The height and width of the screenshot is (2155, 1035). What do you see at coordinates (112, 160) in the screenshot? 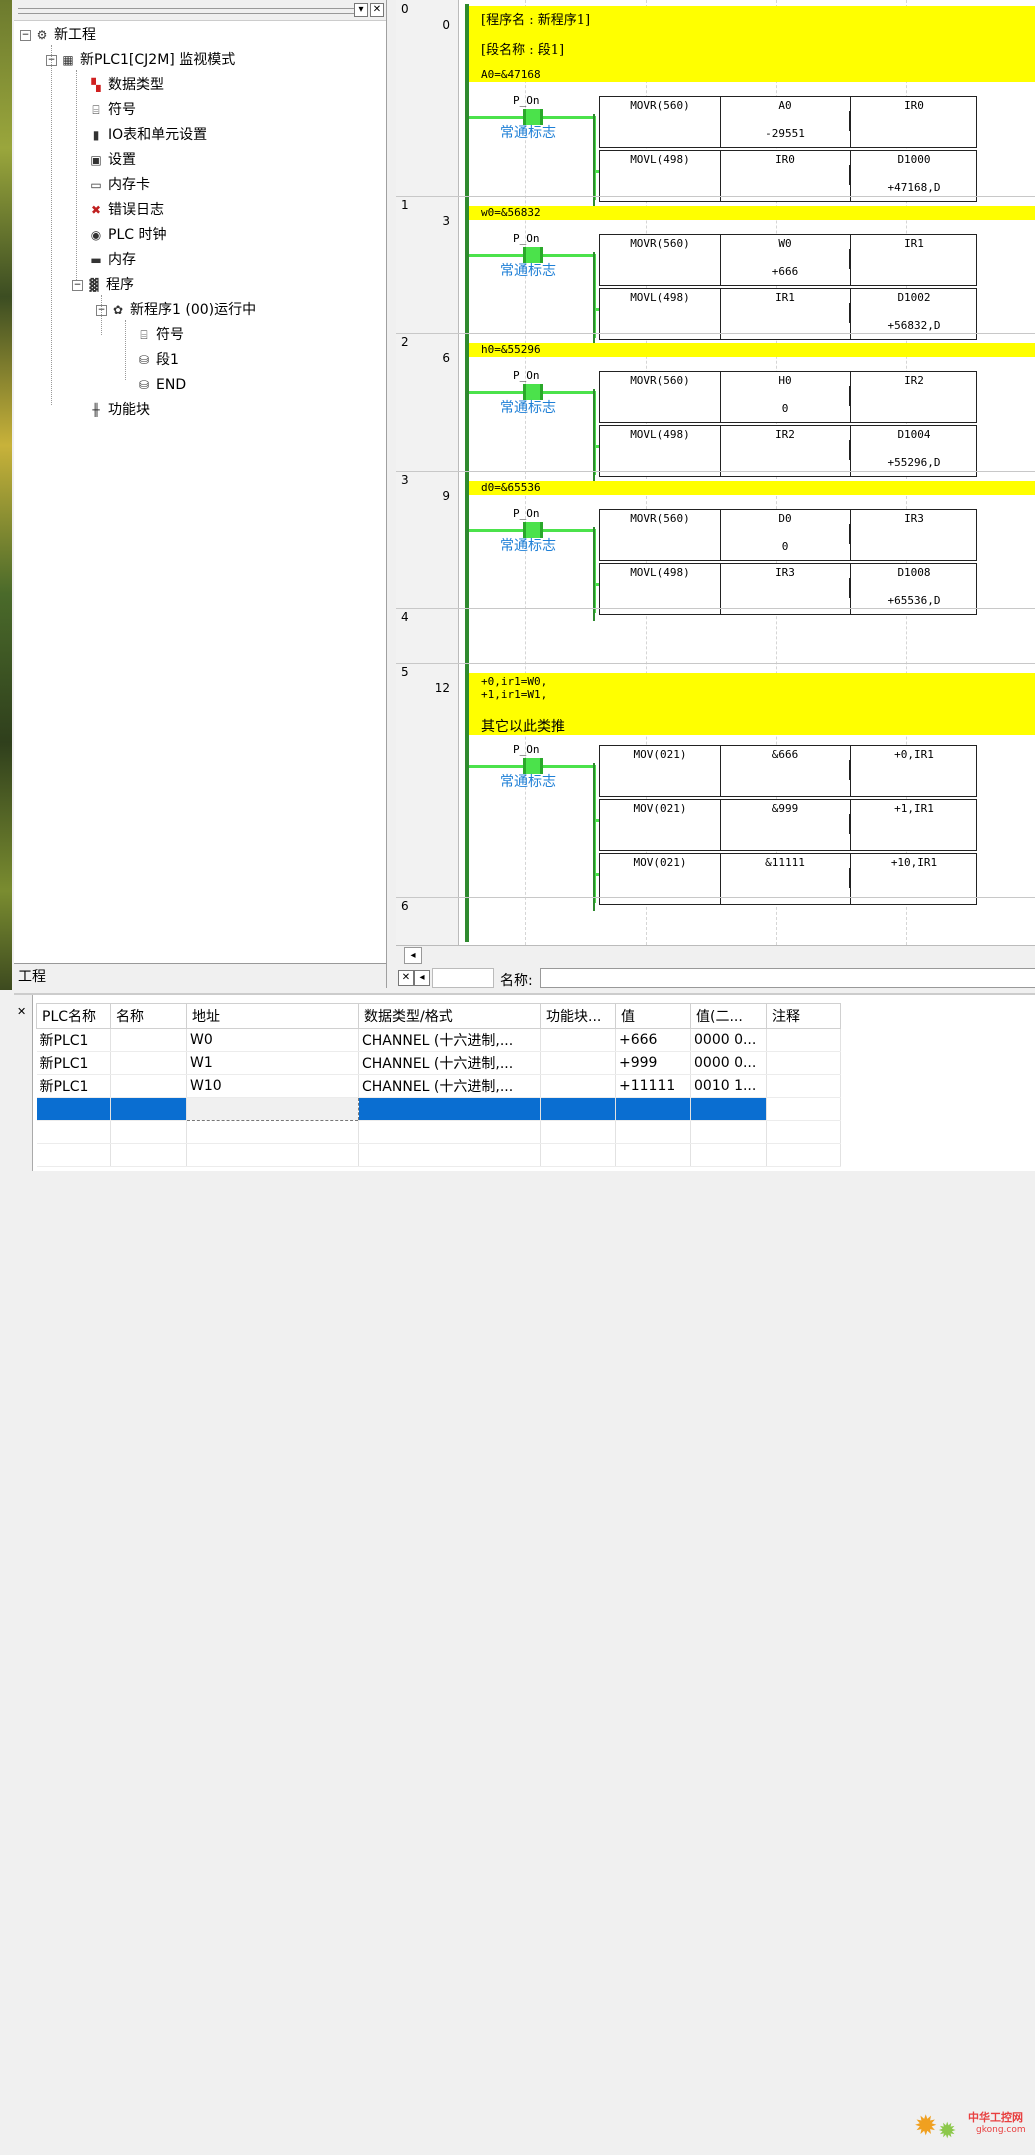
I see `tree-item: ▣ 设置` at bounding box center [112, 160].